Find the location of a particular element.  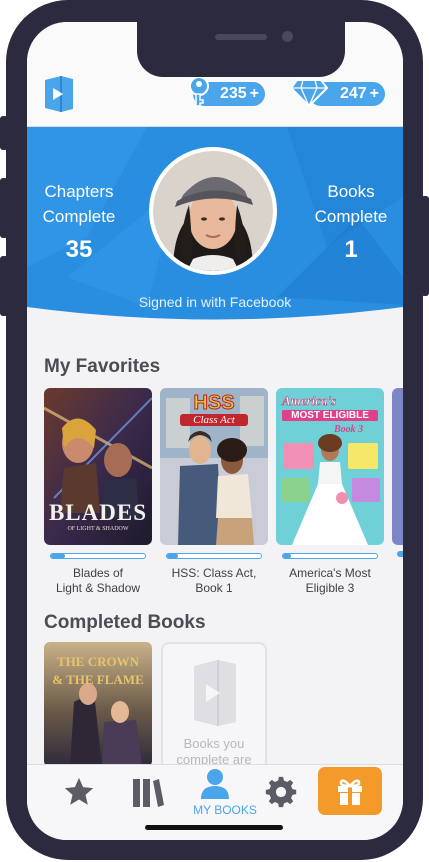

chapters-label-line1: Chapters is located at coordinates (79, 191).